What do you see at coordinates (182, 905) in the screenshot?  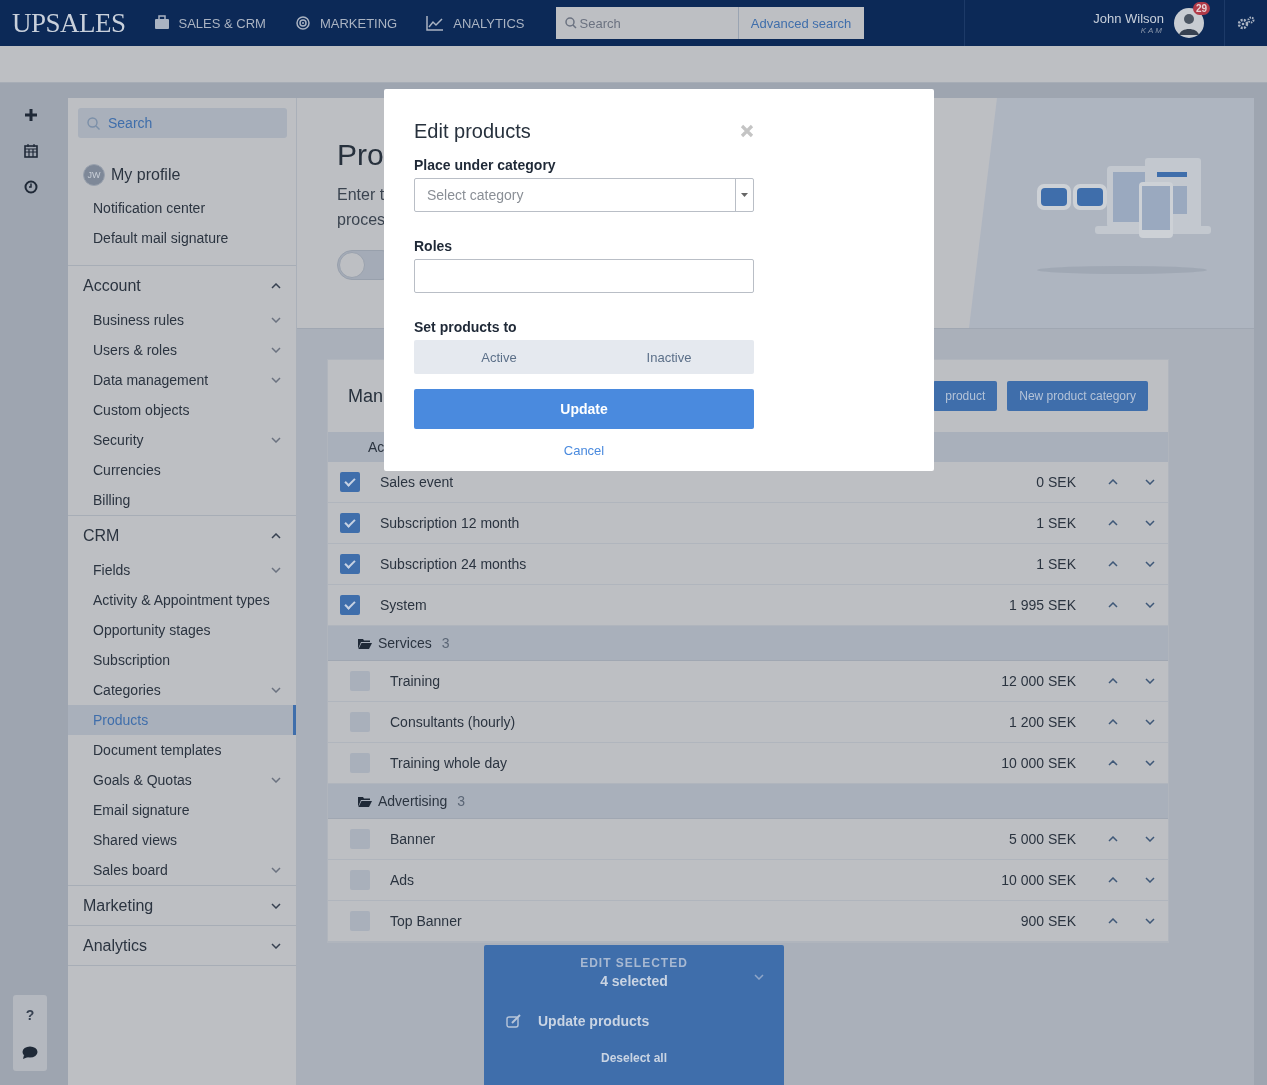 I see `menu-heading: Marketing` at bounding box center [182, 905].